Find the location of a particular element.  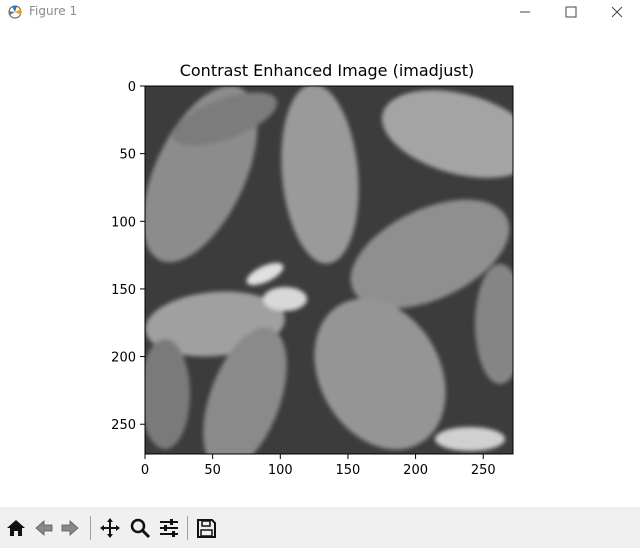

y-tick-label: 50 is located at coordinates (127, 155).